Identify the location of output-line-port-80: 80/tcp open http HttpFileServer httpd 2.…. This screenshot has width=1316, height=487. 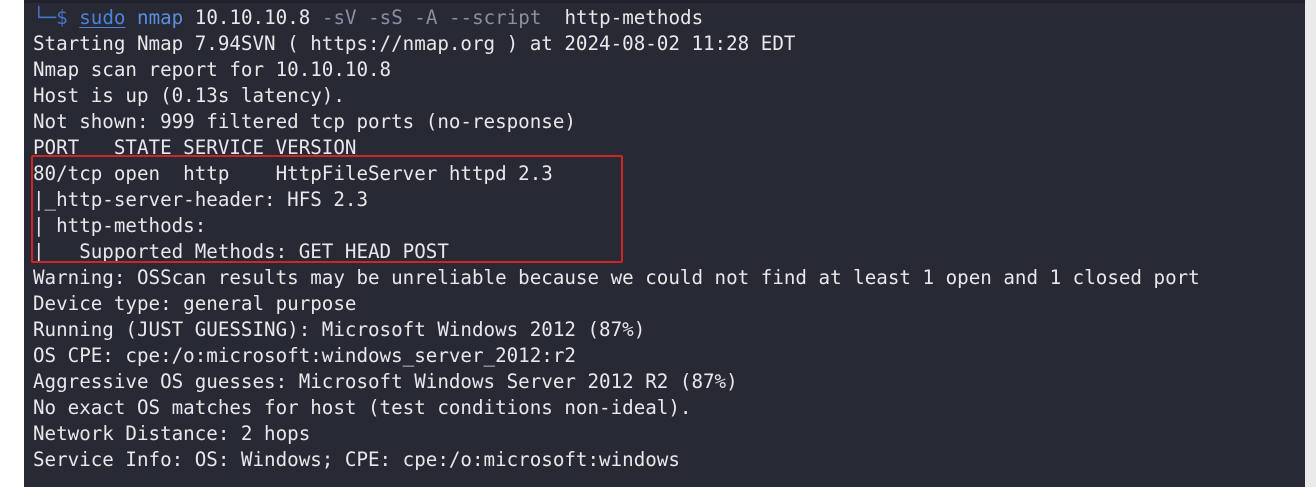
(293, 173).